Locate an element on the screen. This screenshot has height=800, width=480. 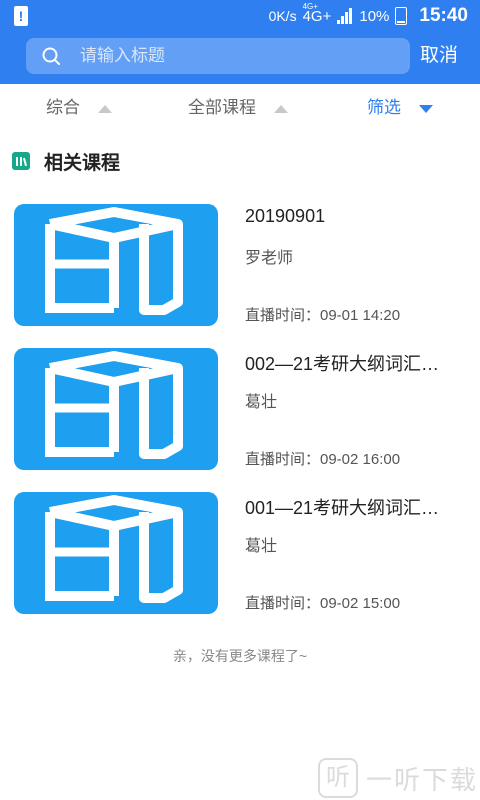
section-header: 相关课程 is located at coordinates (66, 161).